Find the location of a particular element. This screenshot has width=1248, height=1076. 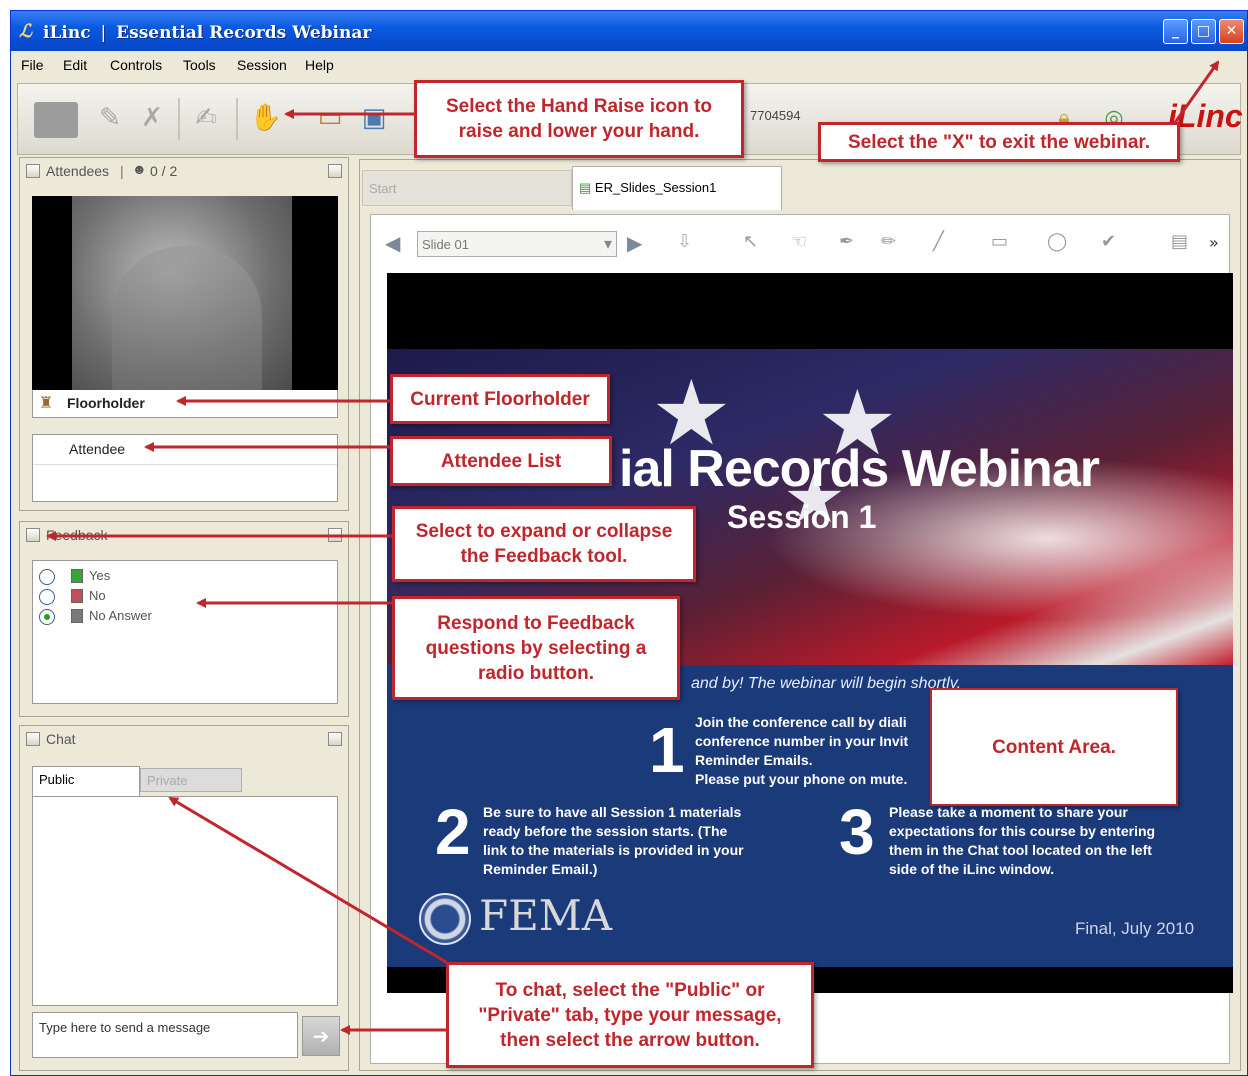

arrow-chat-tab is located at coordinates (307, 880).